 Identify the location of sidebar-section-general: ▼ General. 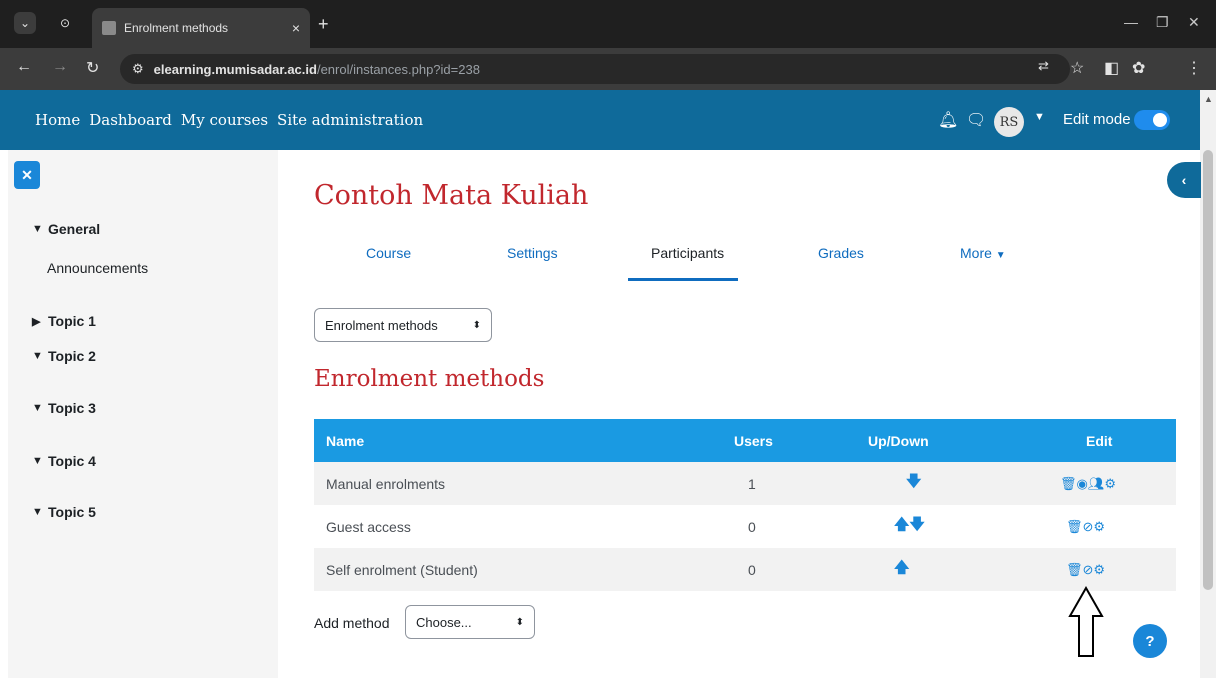
(66, 229).